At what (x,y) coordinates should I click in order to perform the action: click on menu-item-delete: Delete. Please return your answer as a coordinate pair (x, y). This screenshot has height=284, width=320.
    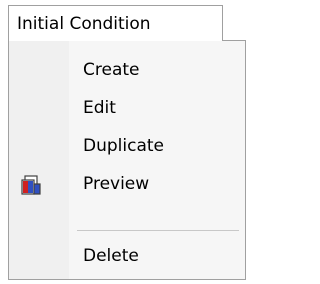
    Looking at the image, I should click on (127, 256).